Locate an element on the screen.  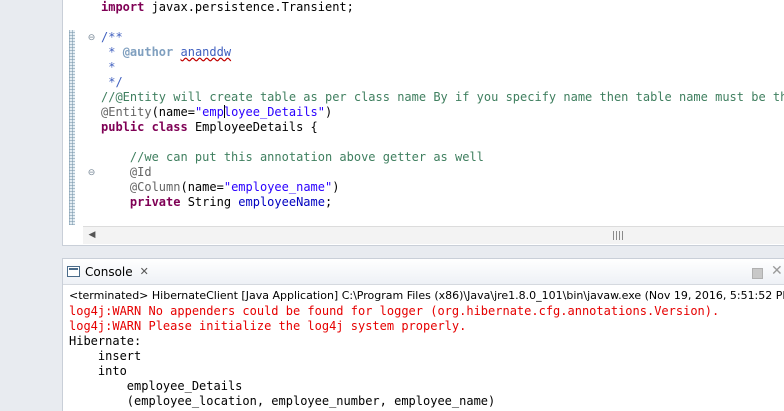
change-indicator-bar is located at coordinates (72, 127).